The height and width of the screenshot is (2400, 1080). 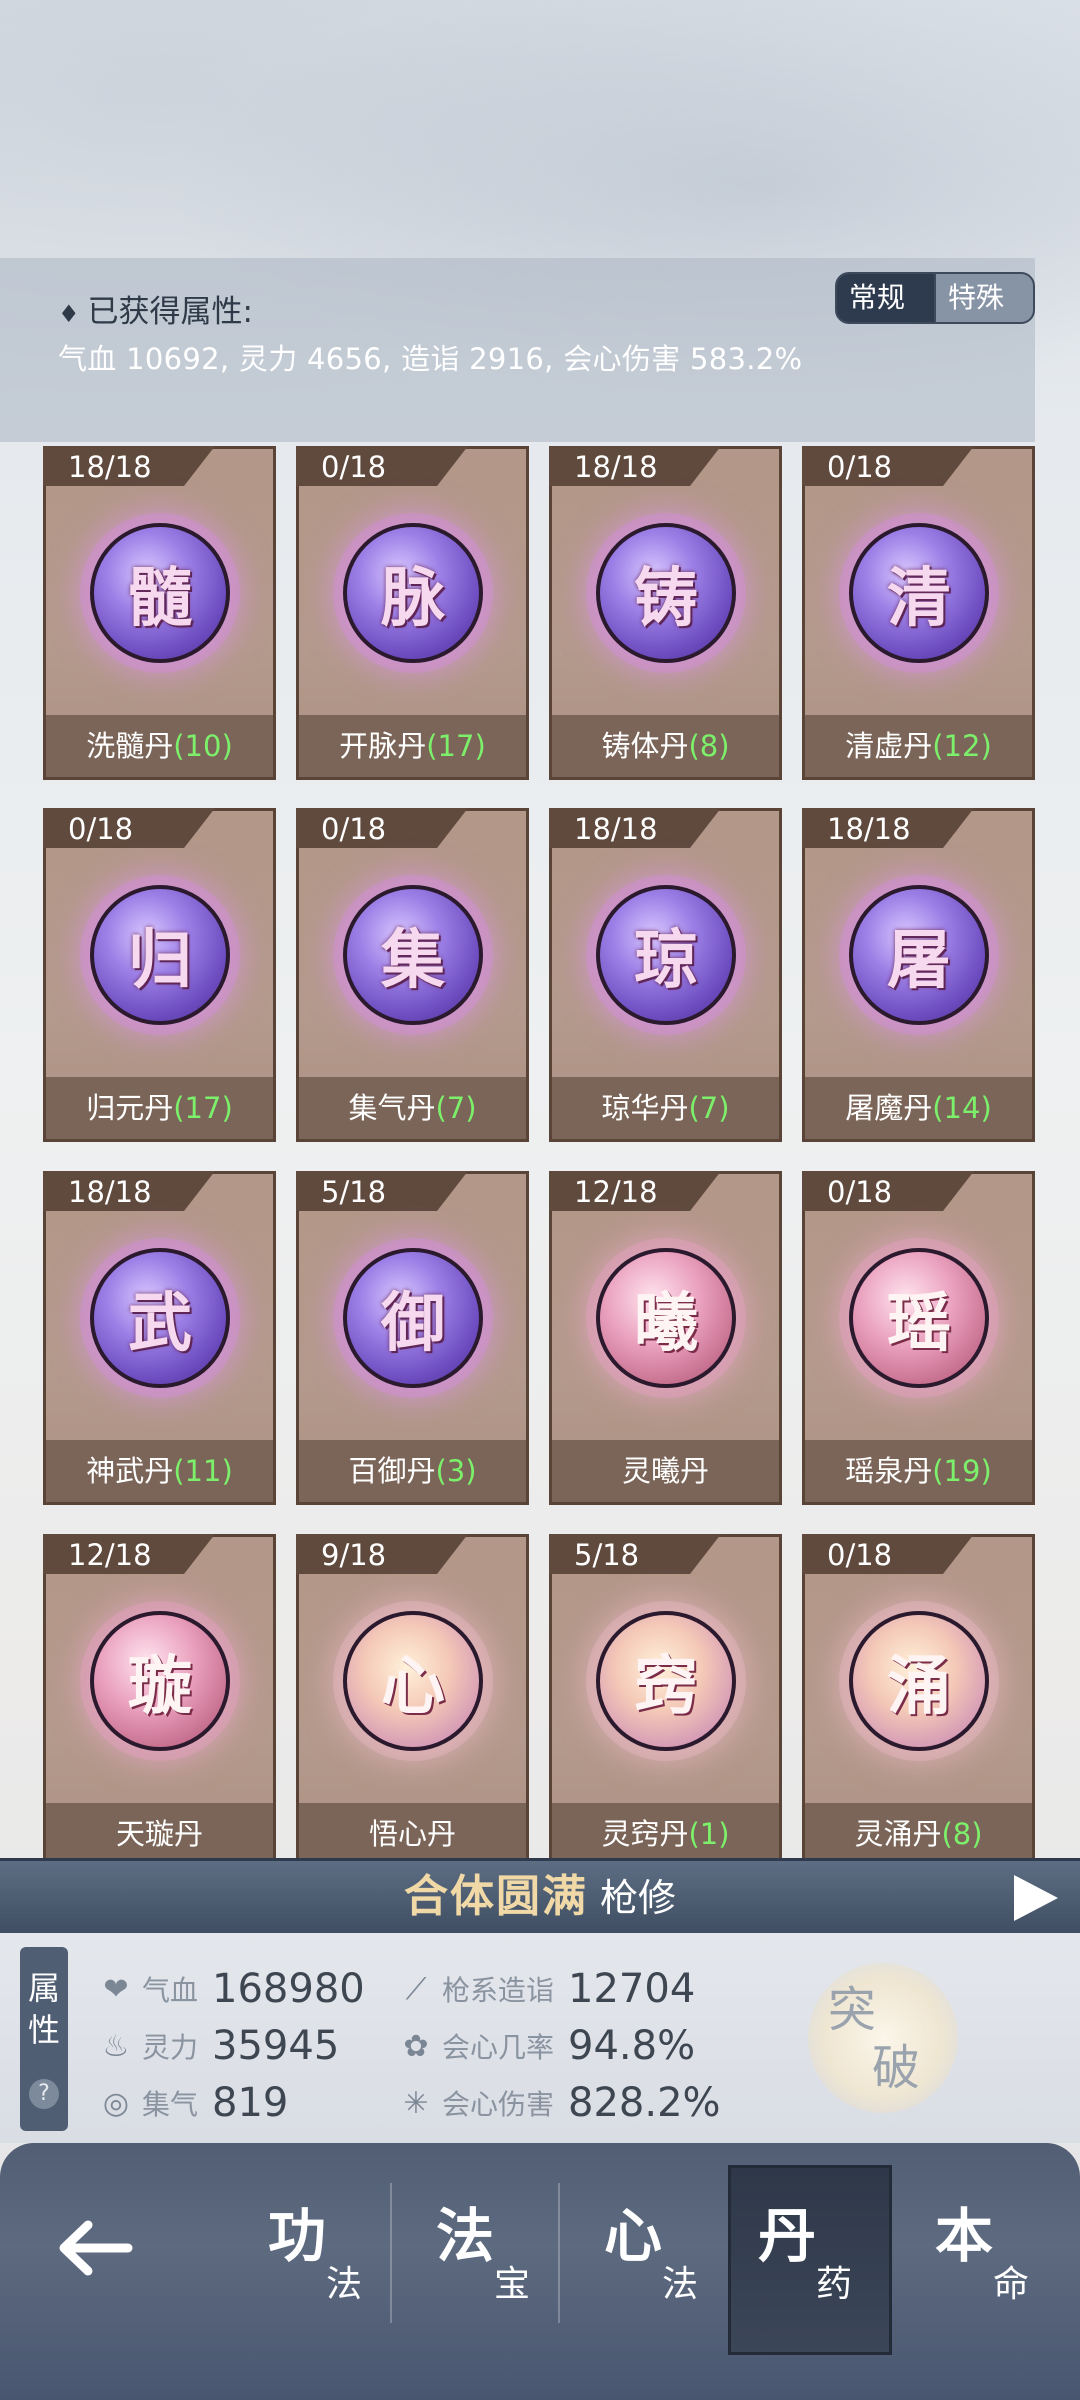 I want to click on realm-bar: 合体圆满 枪修, so click(x=540, y=1897).